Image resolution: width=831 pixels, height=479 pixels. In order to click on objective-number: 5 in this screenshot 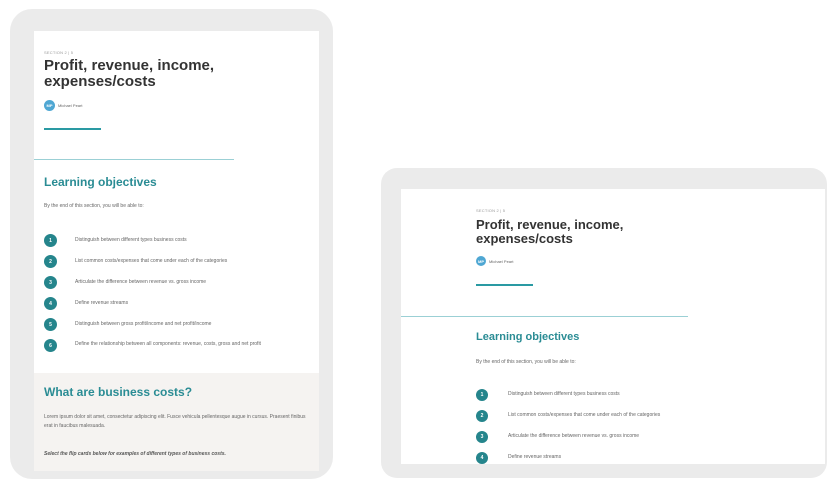, I will do `click(50, 324)`.